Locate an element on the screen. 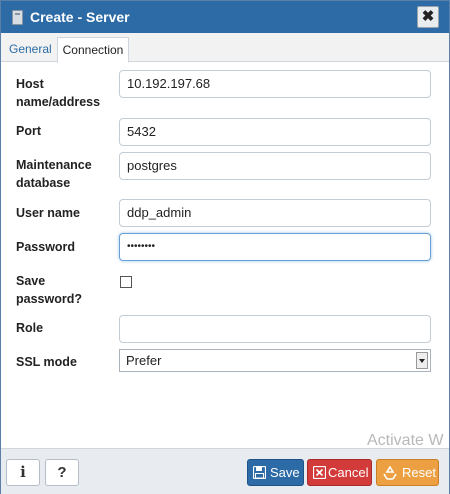 This screenshot has width=450, height=494. help-button: ? is located at coordinates (62, 472).